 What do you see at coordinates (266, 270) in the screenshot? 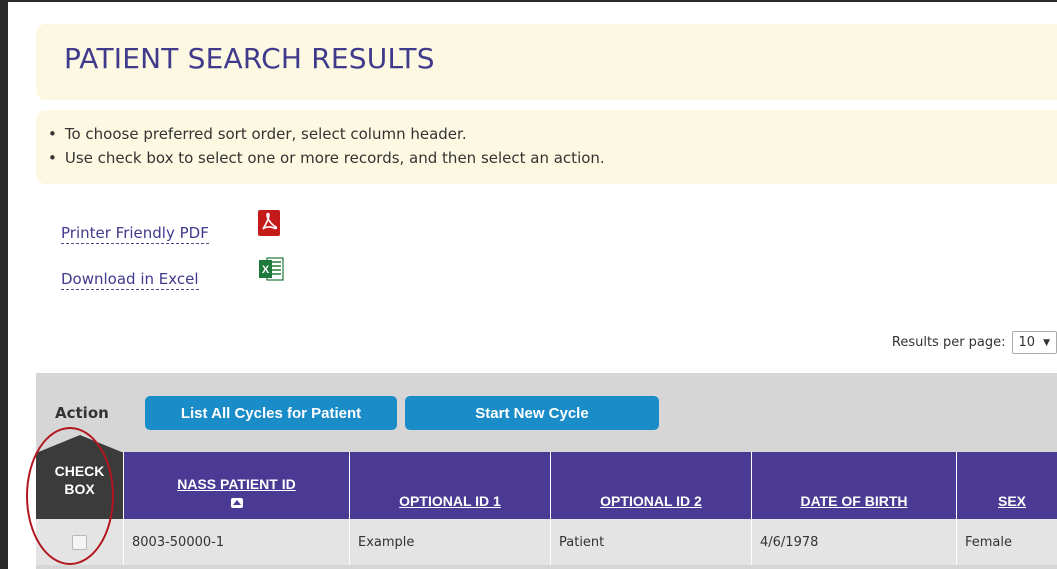
I see `svg-text: X` at bounding box center [266, 270].